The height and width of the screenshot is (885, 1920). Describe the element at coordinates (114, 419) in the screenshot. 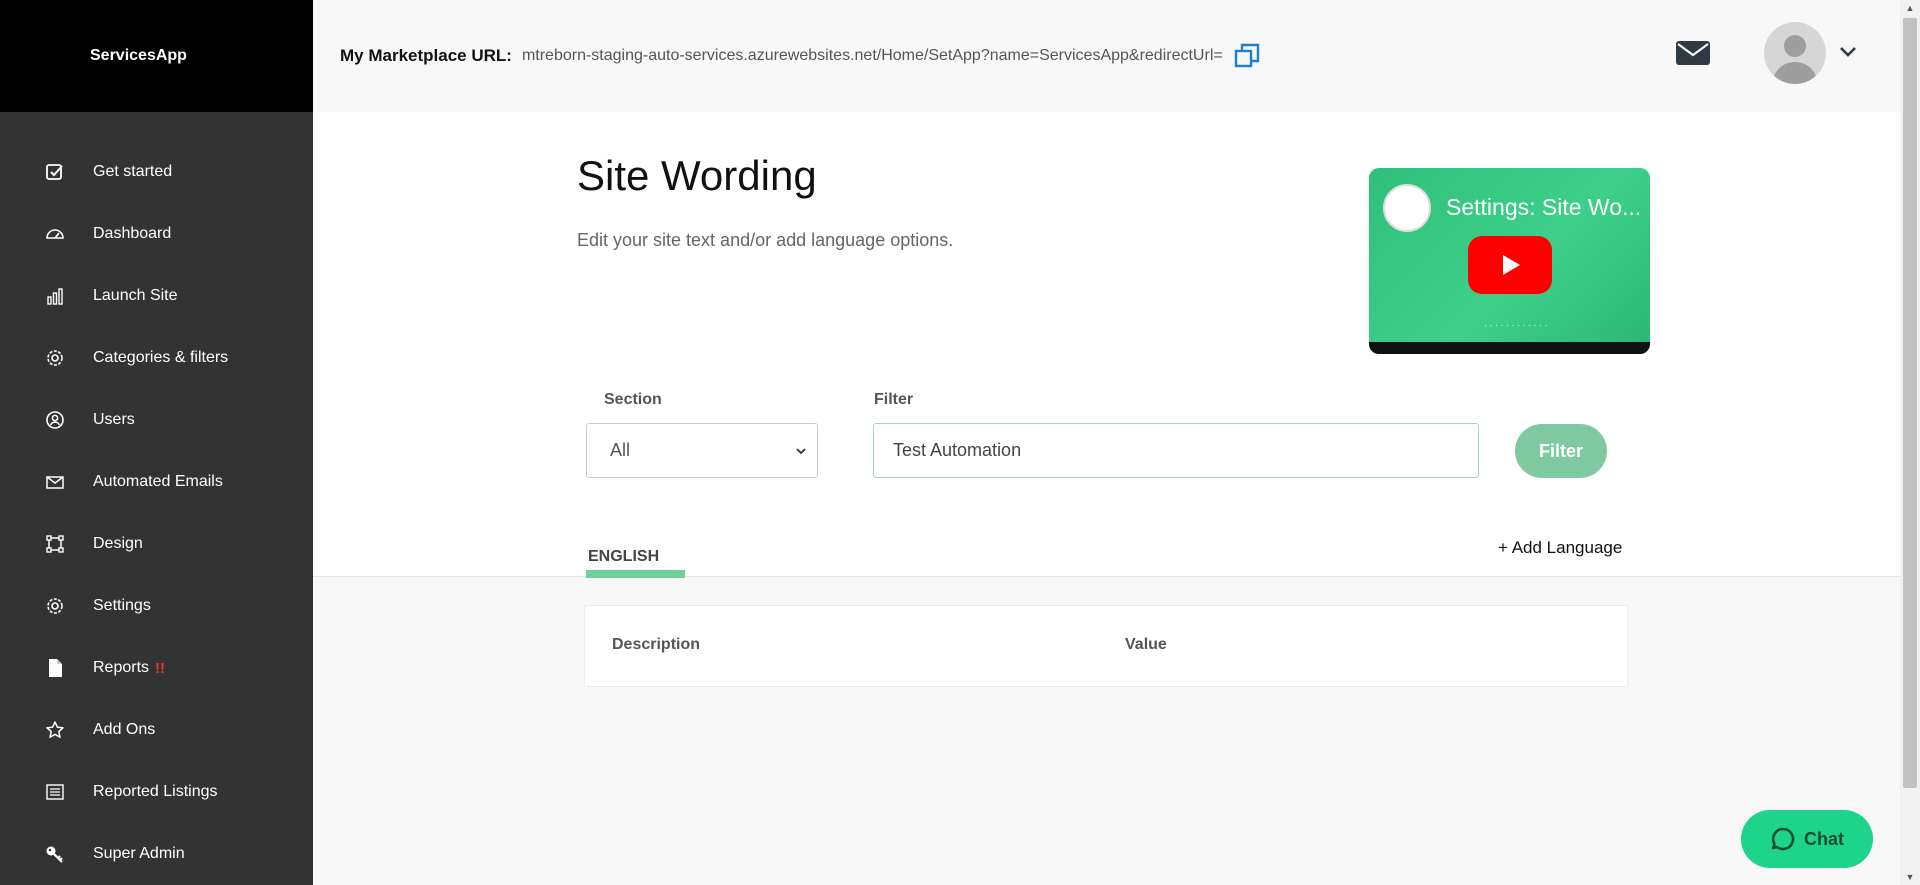

I see `sidebar-item-label: Users` at that location.